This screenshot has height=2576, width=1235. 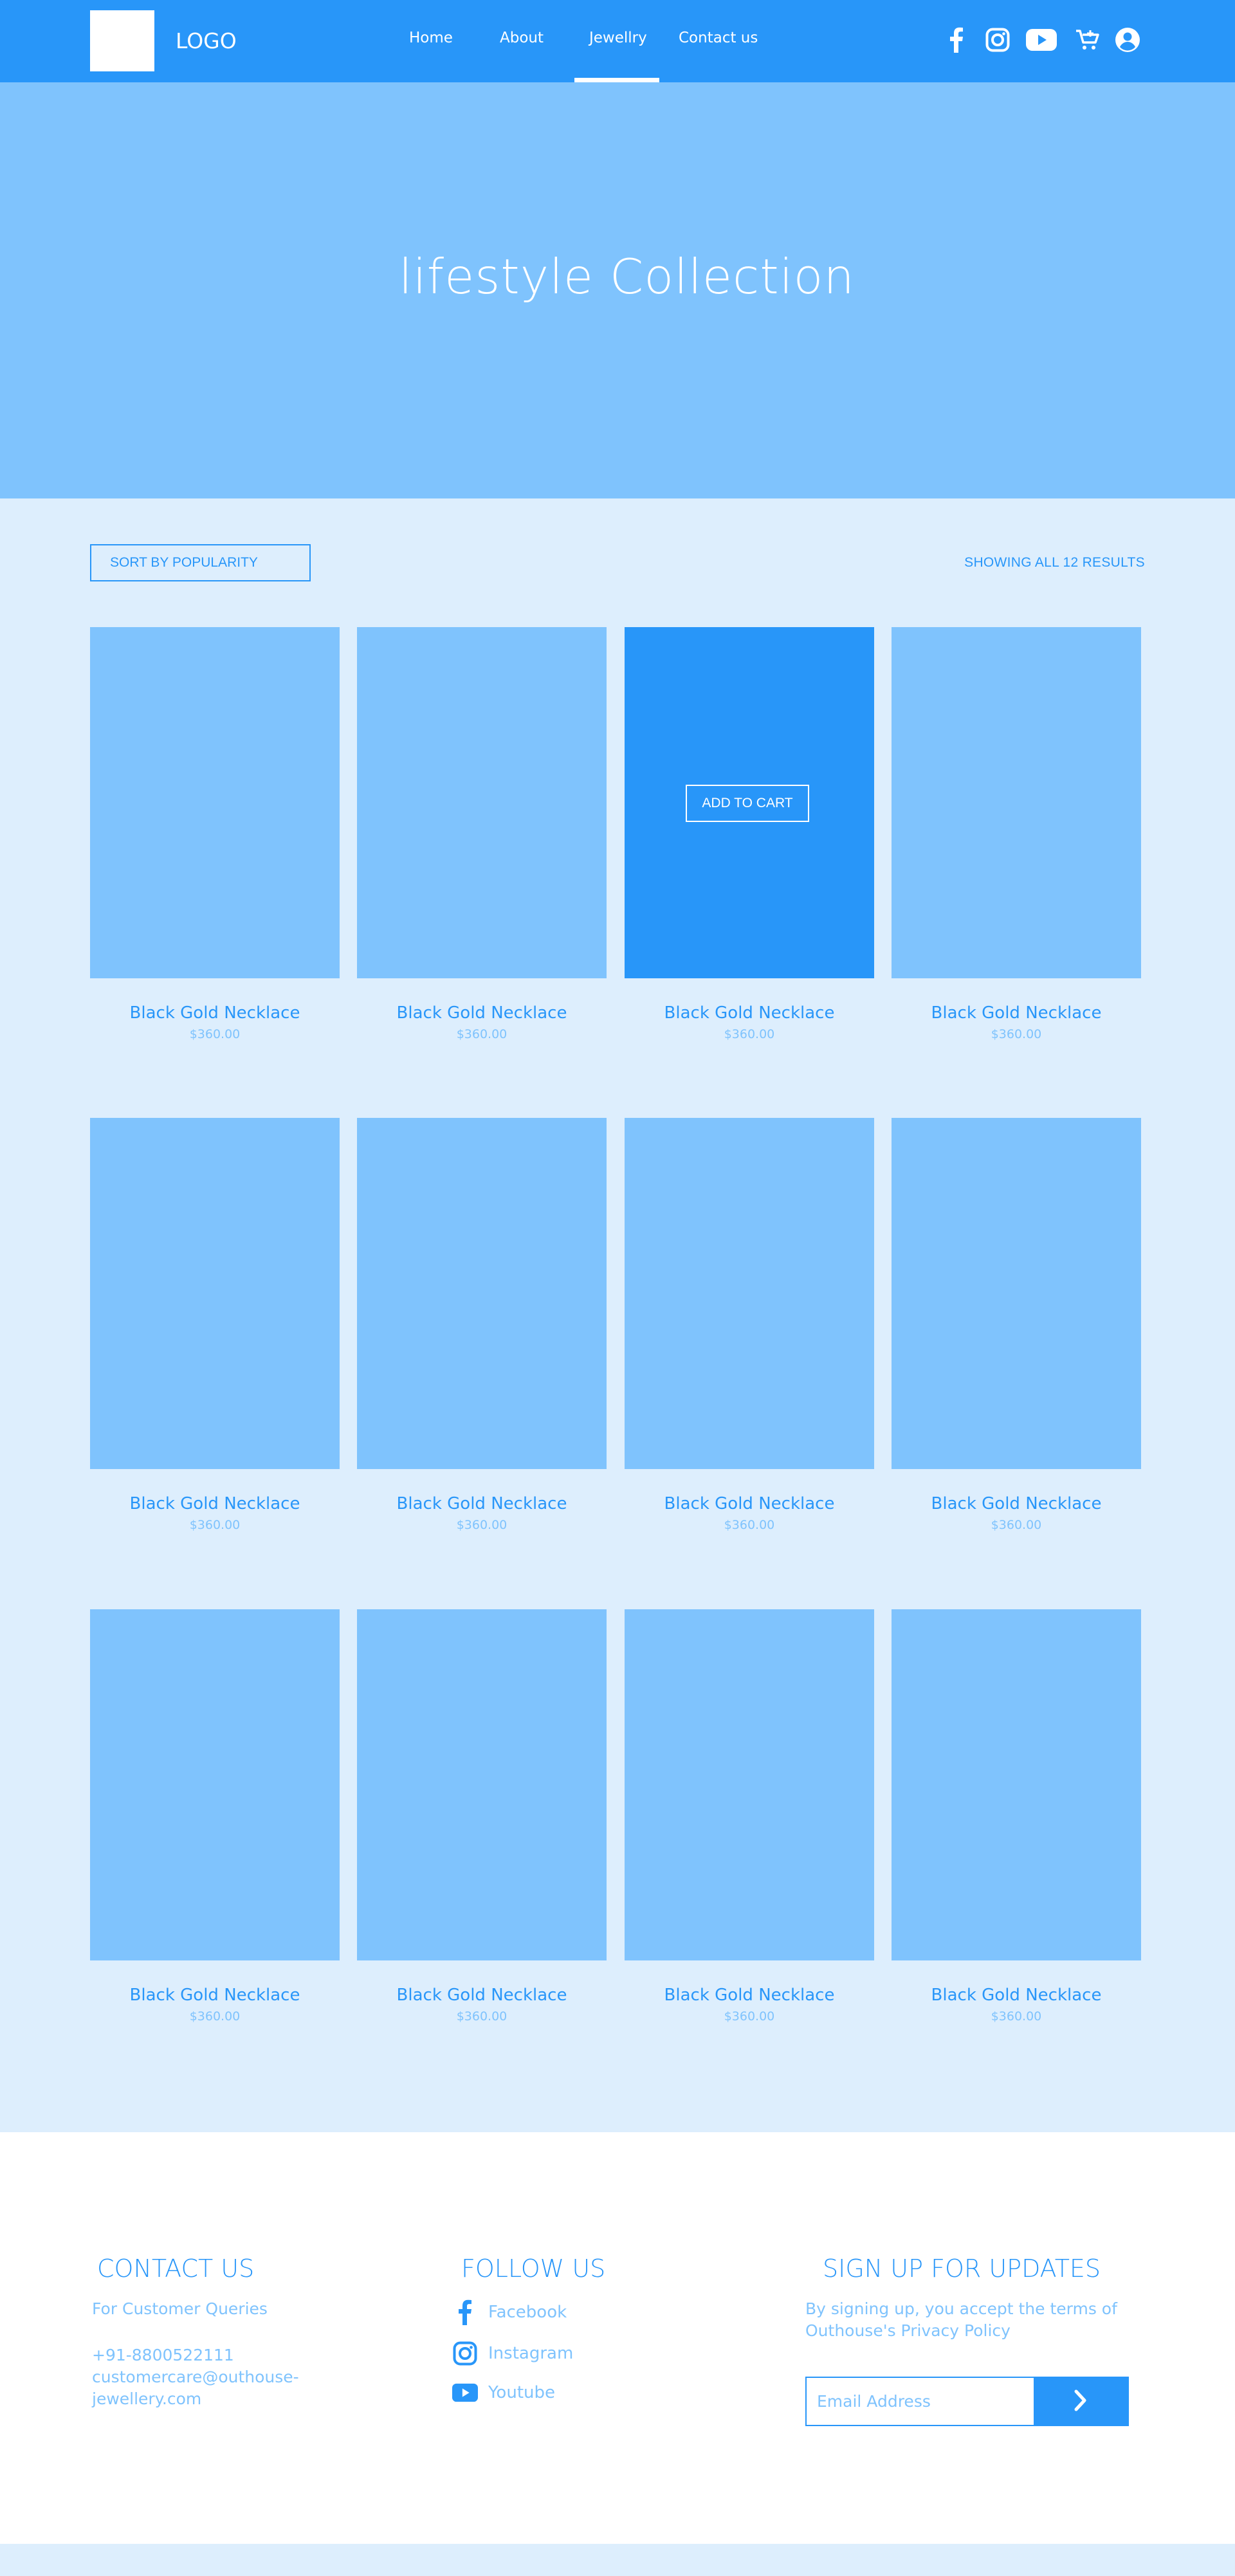 I want to click on instagram-link-label: Instagram, so click(x=530, y=2353).